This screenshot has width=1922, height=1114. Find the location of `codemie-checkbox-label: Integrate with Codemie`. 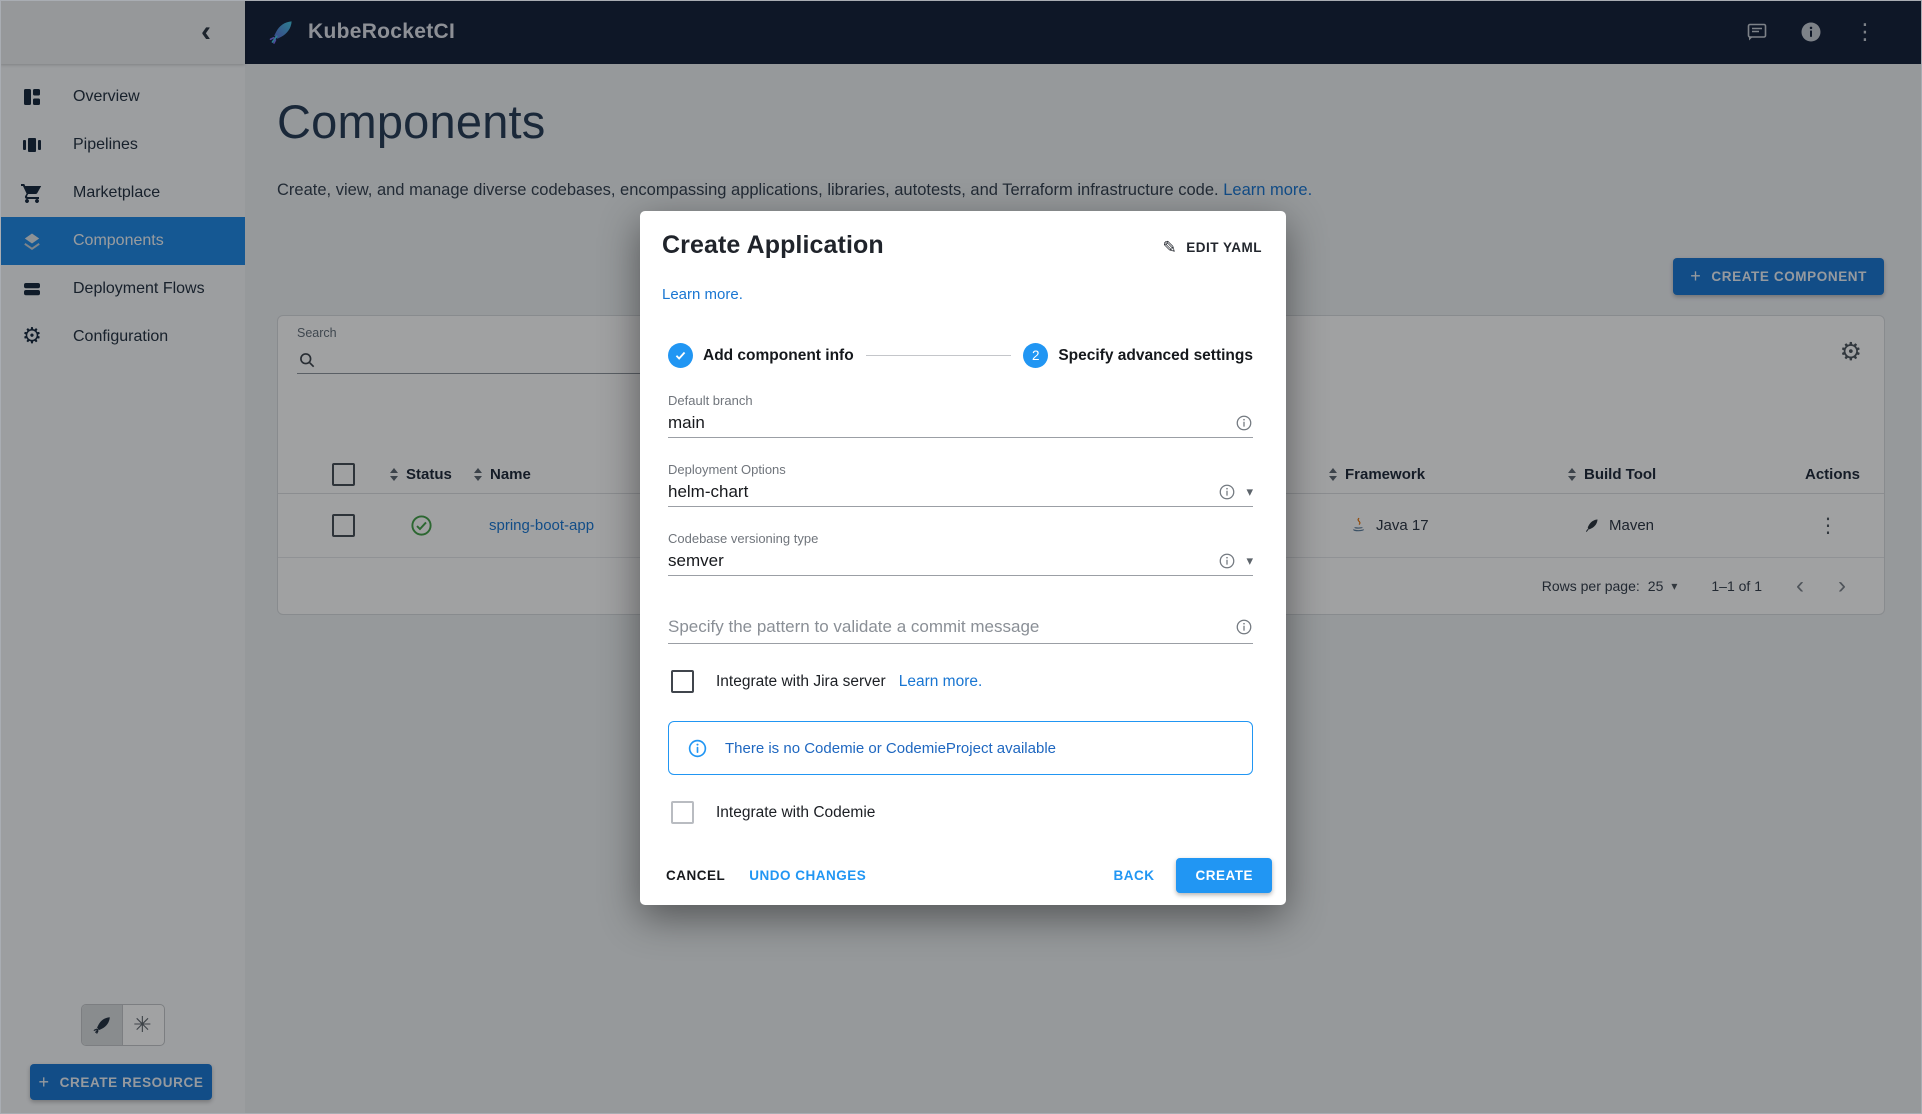

codemie-checkbox-label: Integrate with Codemie is located at coordinates (796, 812).